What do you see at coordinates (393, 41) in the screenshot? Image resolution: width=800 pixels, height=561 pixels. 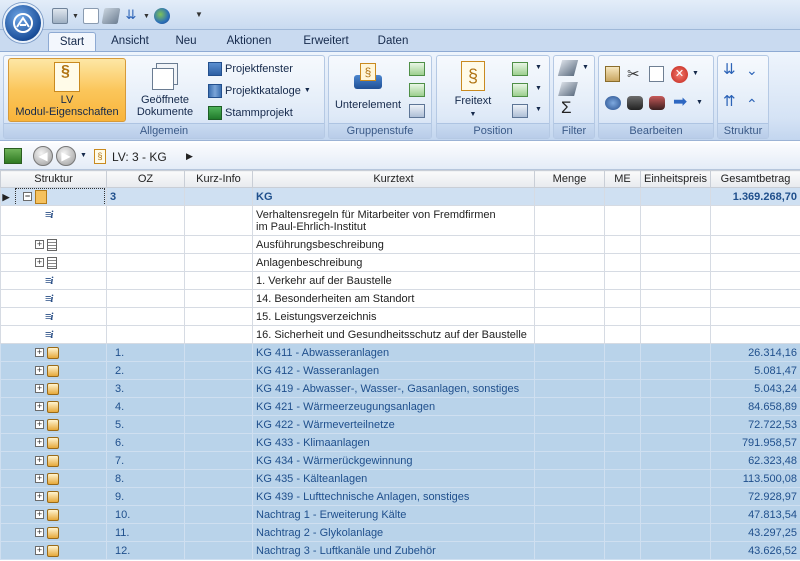 I see `tab-daten: Daten` at bounding box center [393, 41].